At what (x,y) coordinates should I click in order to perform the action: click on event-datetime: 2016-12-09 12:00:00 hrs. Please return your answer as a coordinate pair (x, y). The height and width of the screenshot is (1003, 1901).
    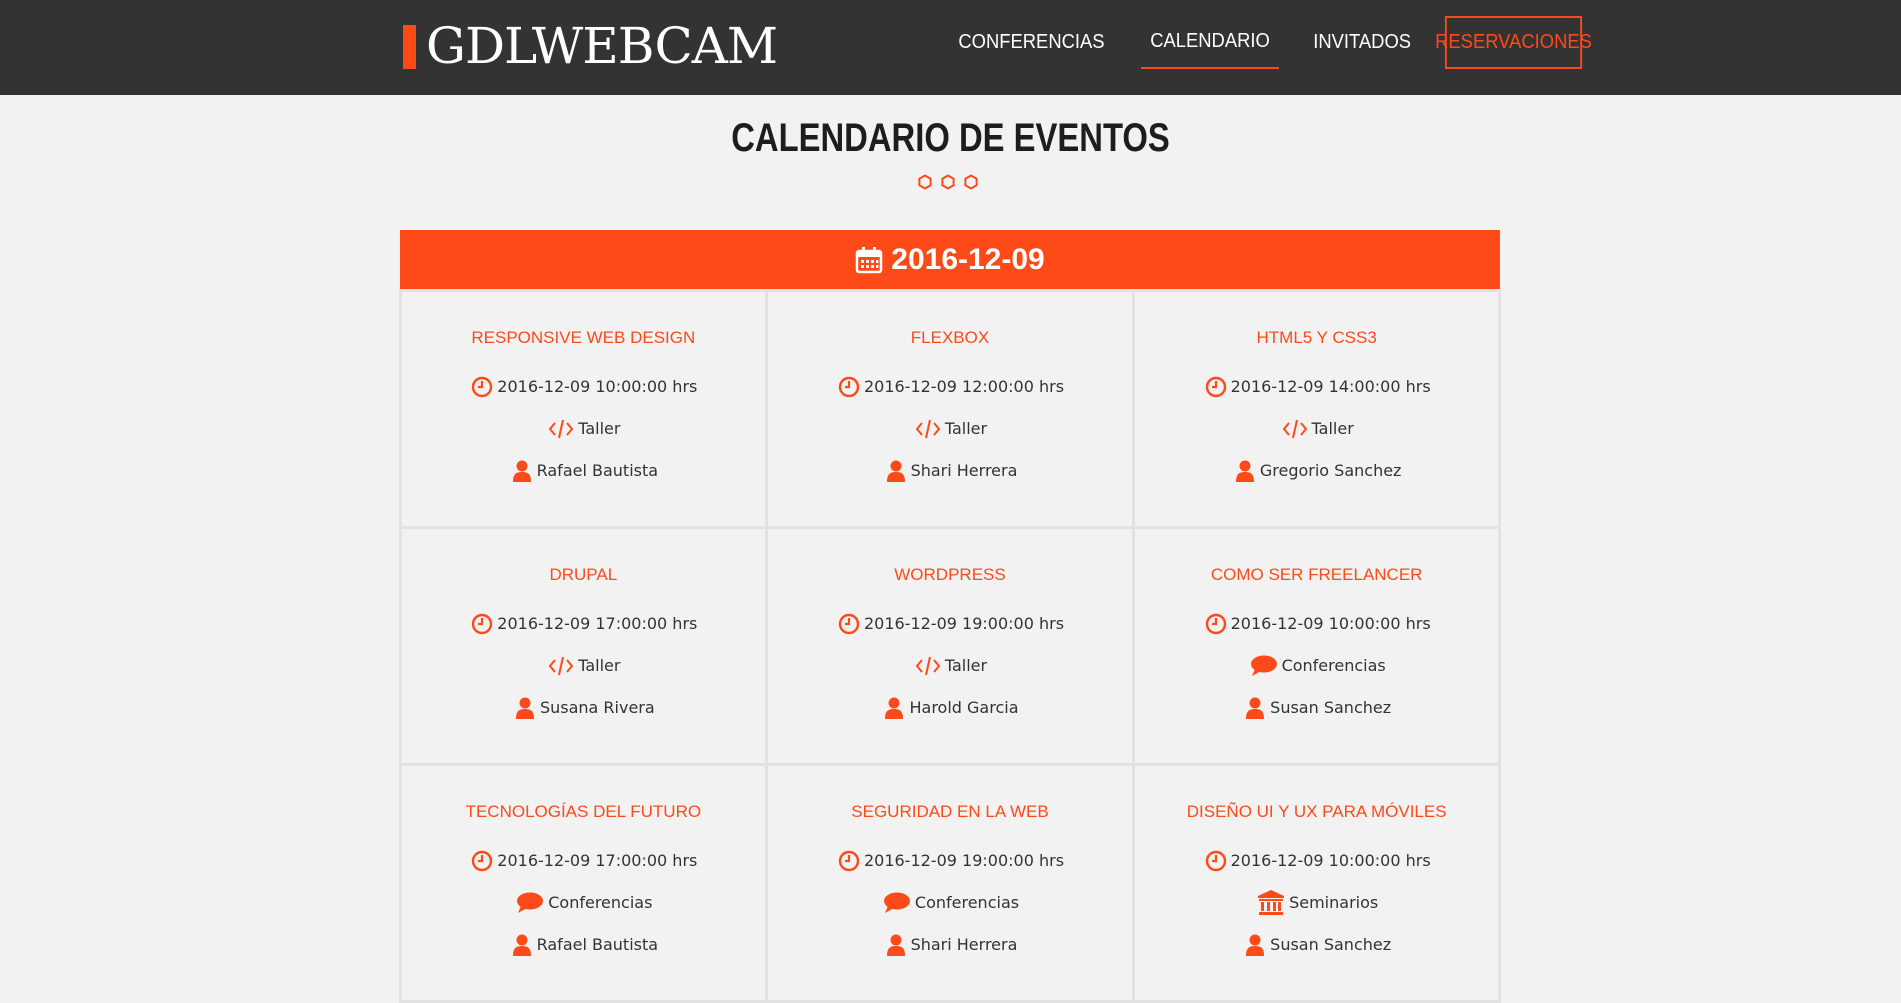
    Looking at the image, I should click on (964, 386).